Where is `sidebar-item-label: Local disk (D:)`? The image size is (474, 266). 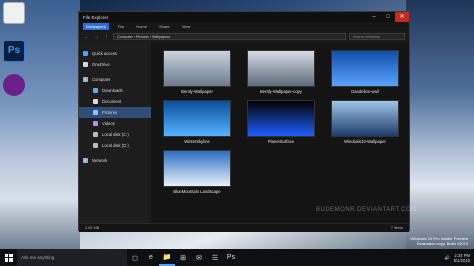
sidebar-item-label: Local disk (D:) is located at coordinates (115, 145).